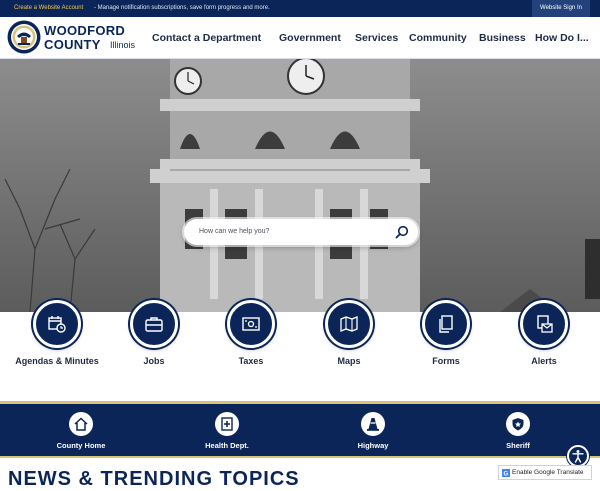 This screenshot has width=600, height=491. Describe the element at coordinates (373, 445) in the screenshot. I see `dept-label: Highway` at that location.